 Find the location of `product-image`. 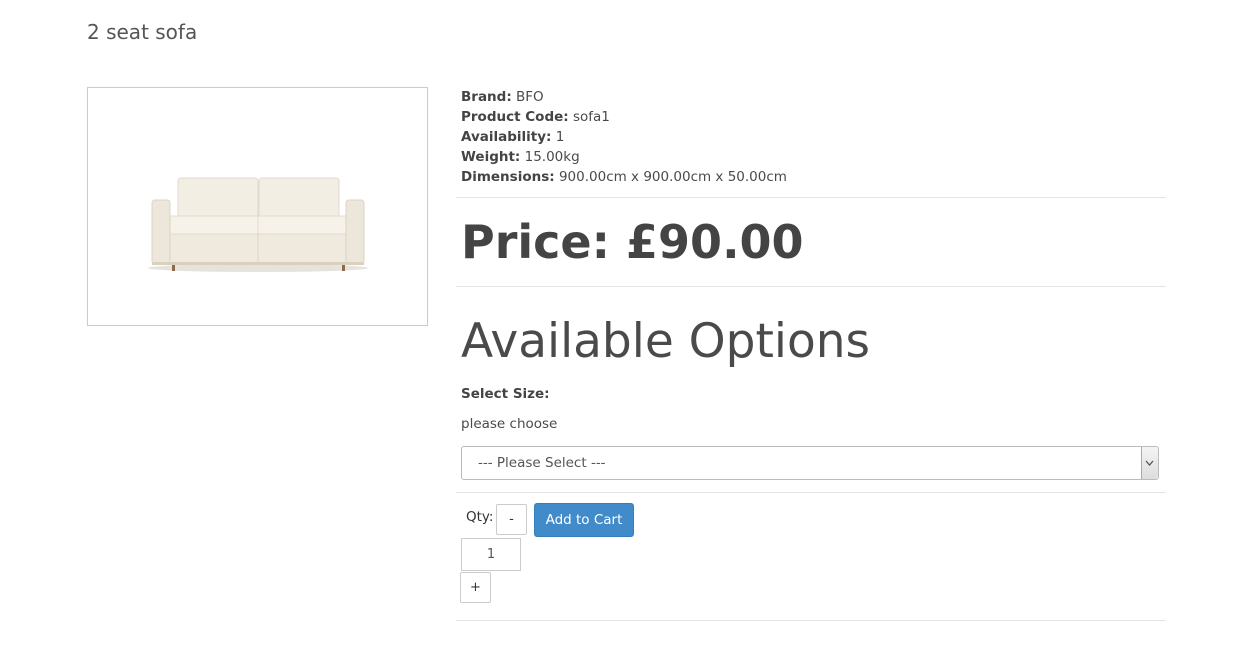

product-image is located at coordinates (257, 206).